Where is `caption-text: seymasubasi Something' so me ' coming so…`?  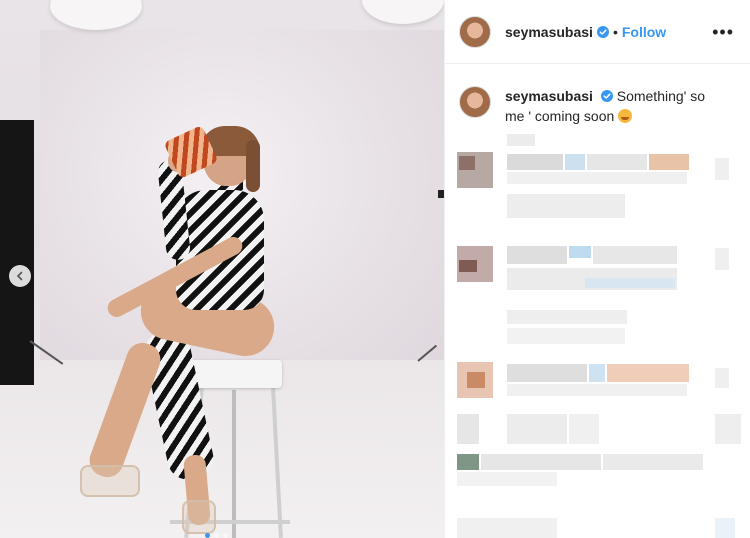 caption-text: seymasubasi Something' so me ' coming so… is located at coordinates (615, 106).